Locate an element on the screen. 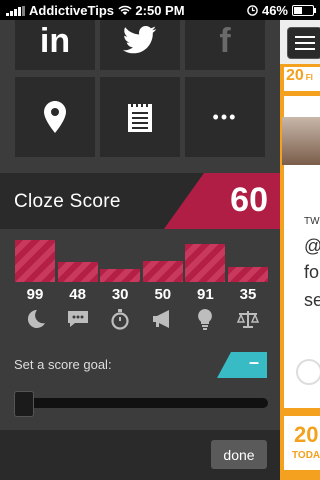 The image size is (320, 480). today-card: 20 TODA is located at coordinates (302, 443).